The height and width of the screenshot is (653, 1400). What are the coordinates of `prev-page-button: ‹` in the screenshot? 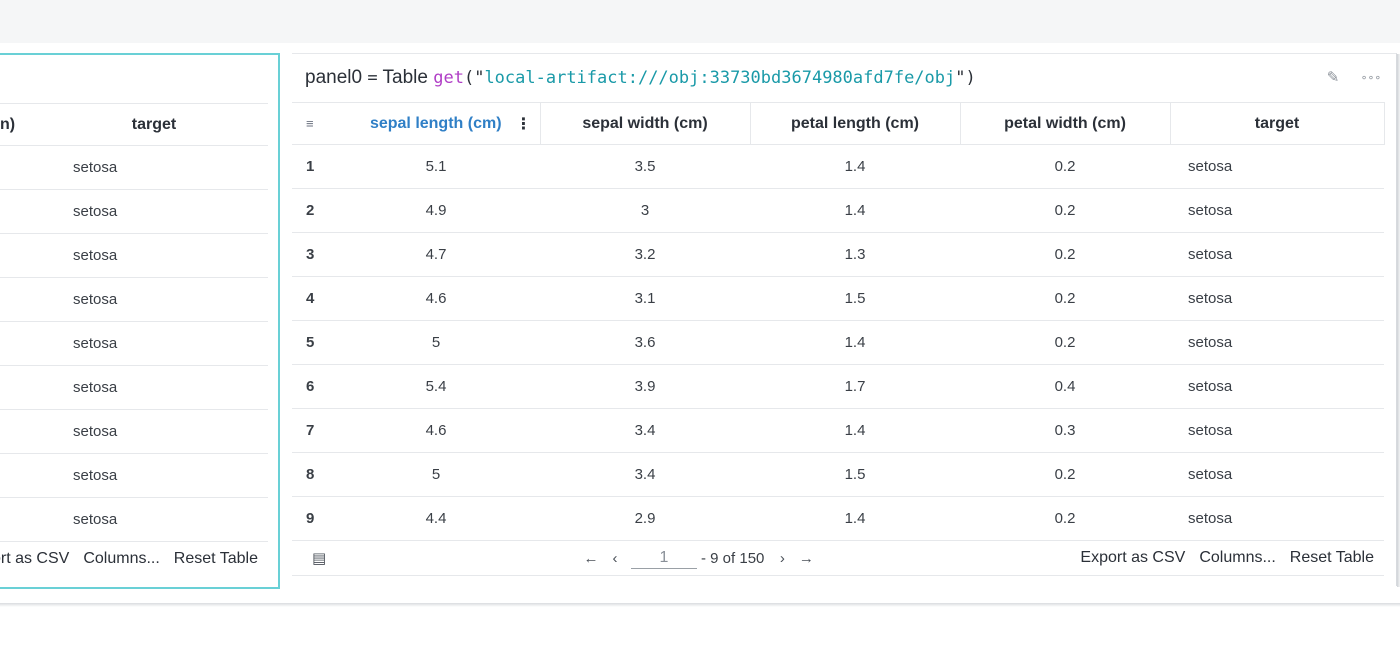 It's located at (615, 558).